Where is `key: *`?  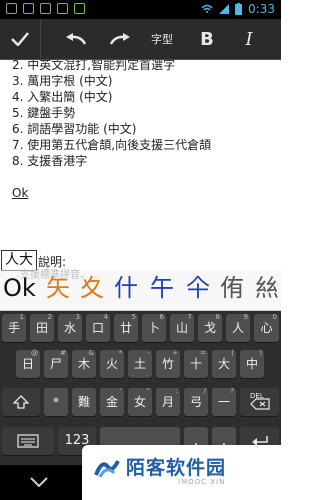
key: * is located at coordinates (56, 402).